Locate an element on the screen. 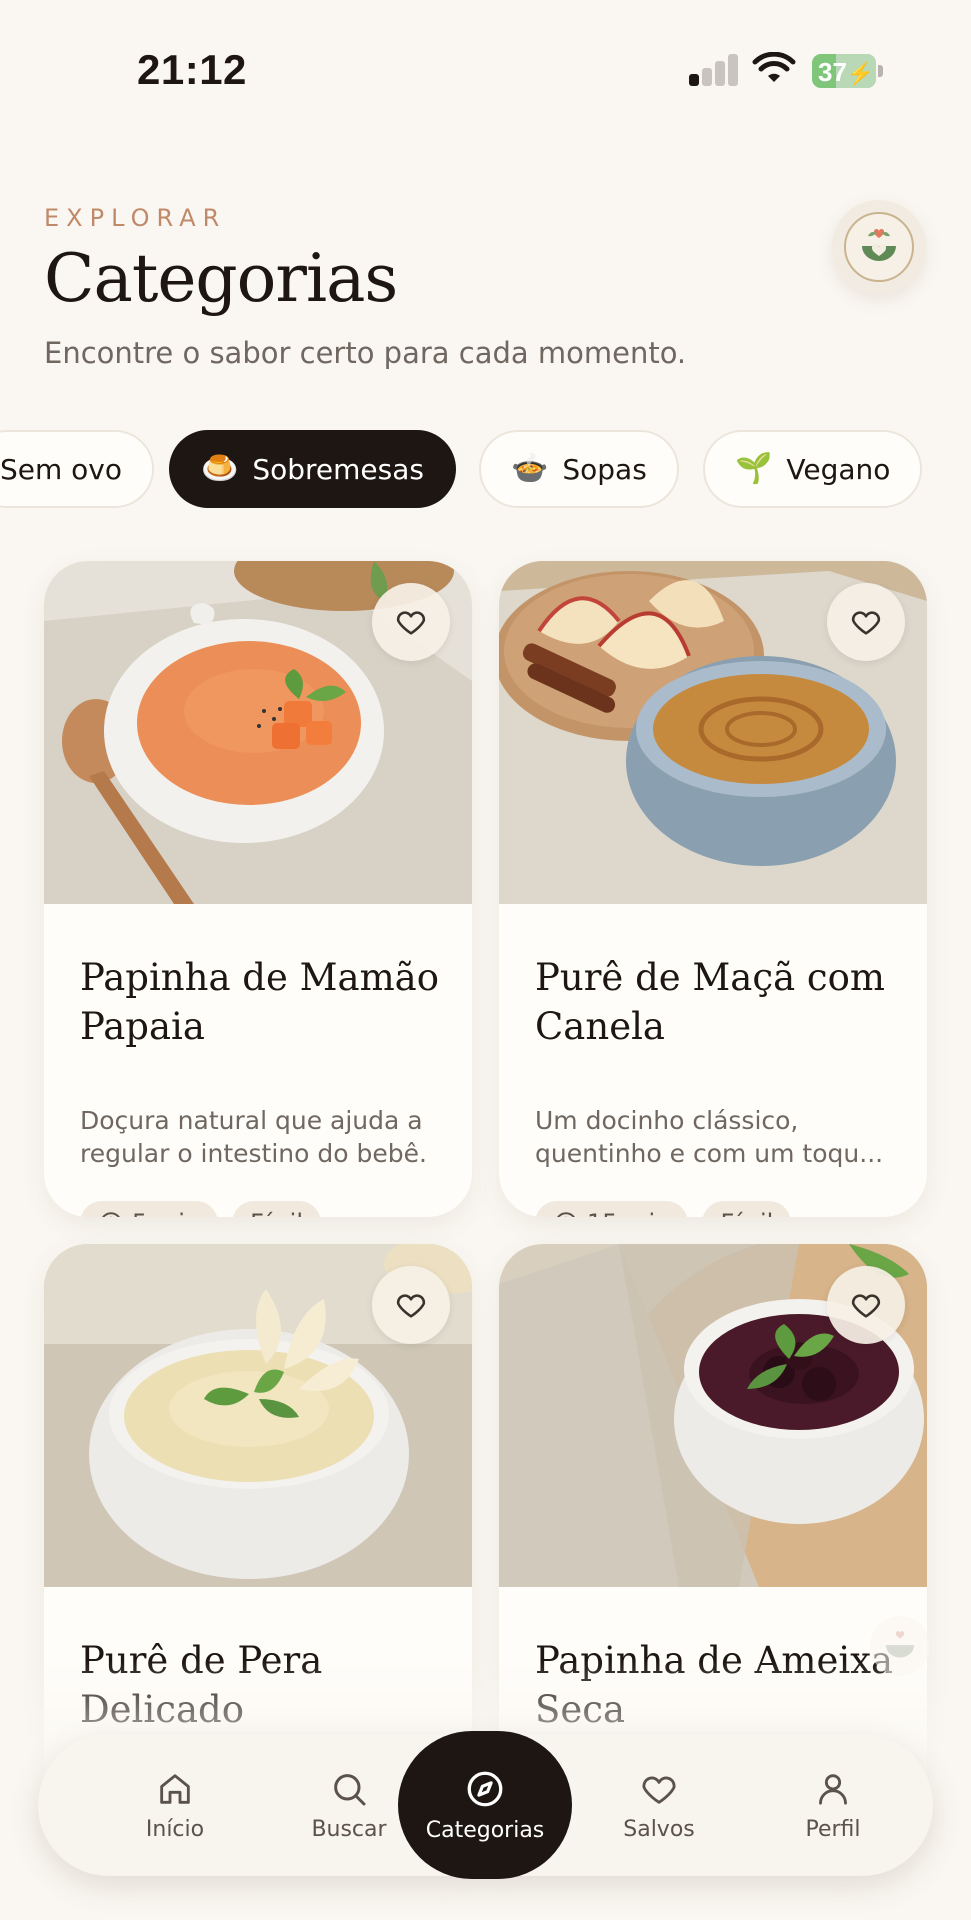  battery-percent: 37 is located at coordinates (832, 72).